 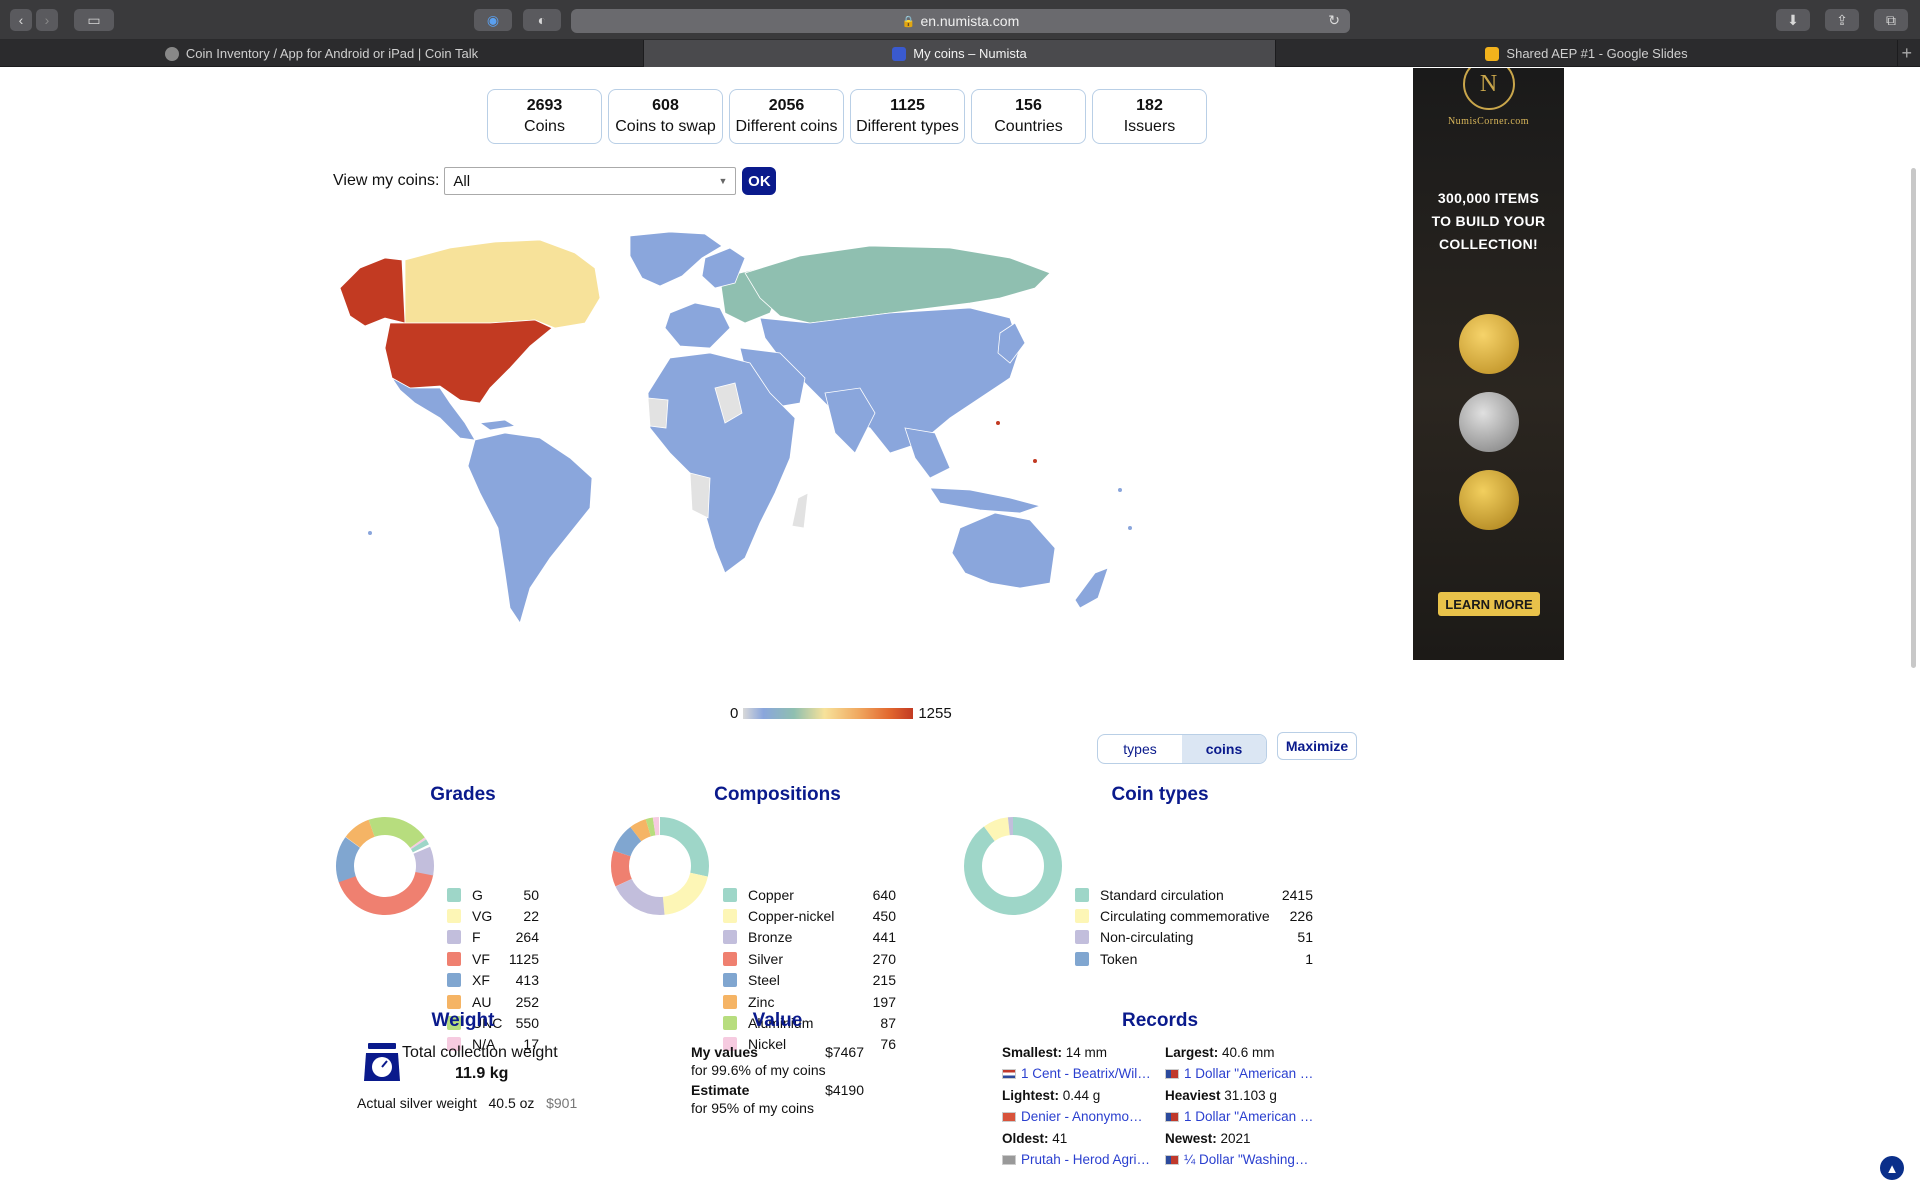 I want to click on flag-icon, so click(x=1009, y=1117).